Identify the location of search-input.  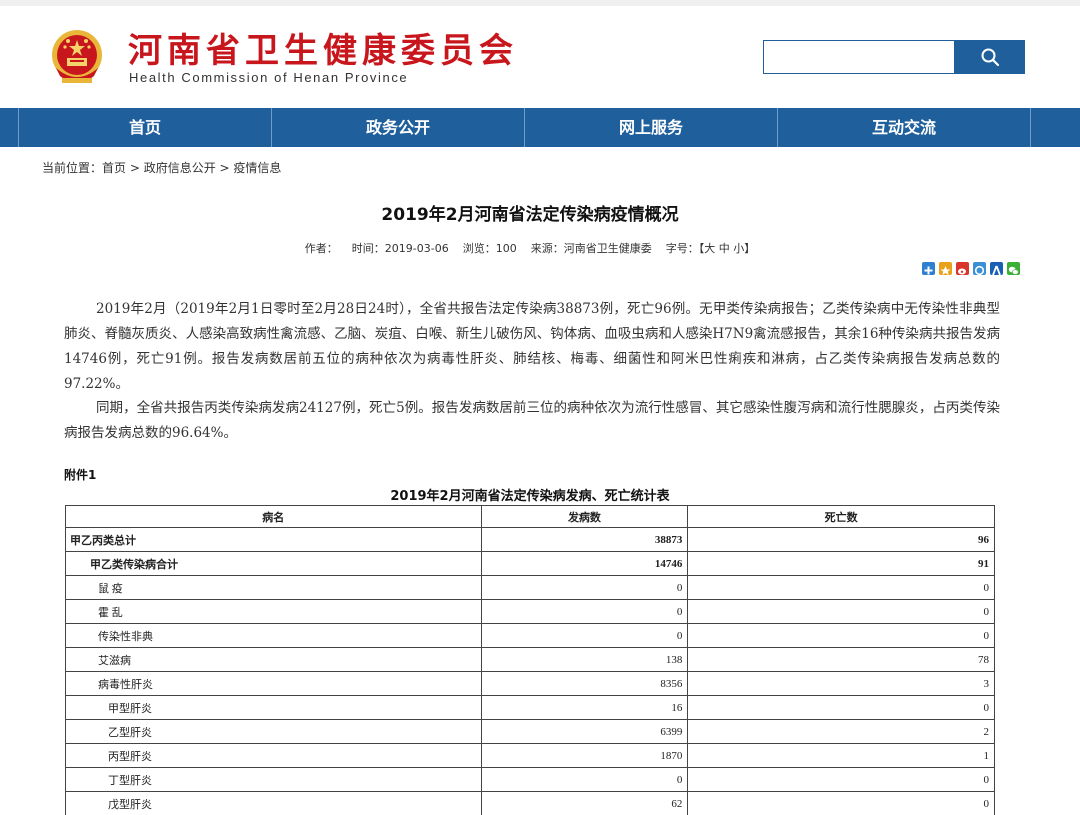
(859, 57).